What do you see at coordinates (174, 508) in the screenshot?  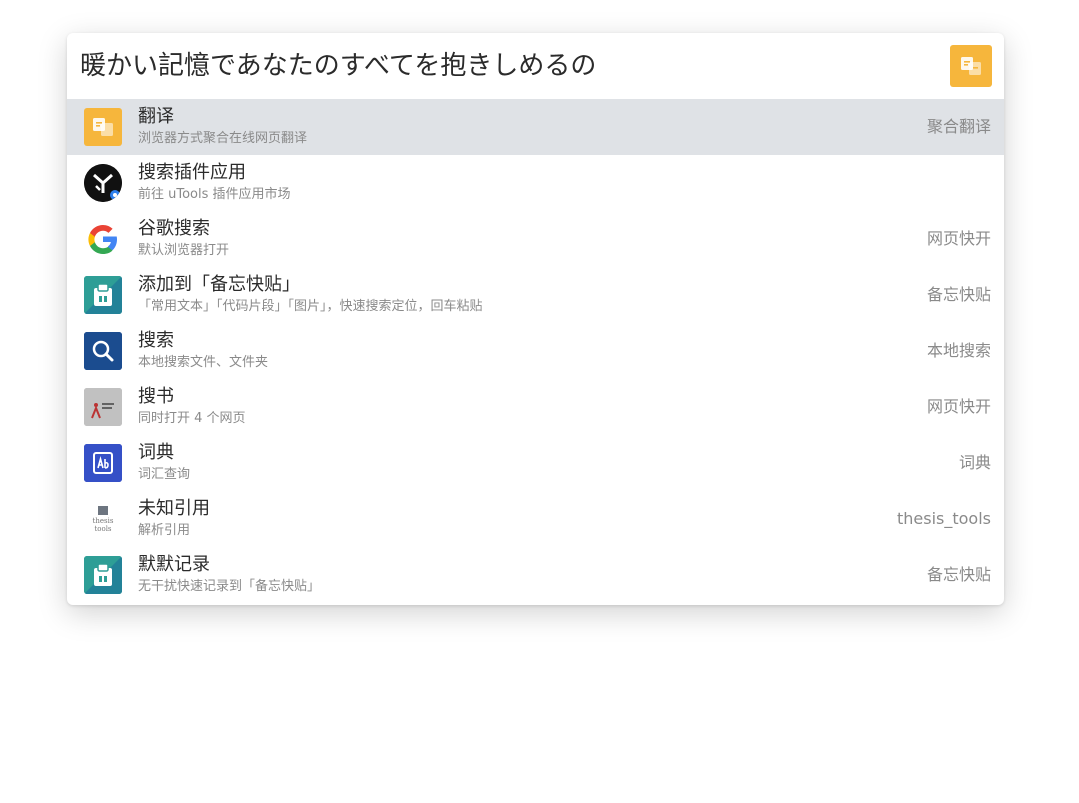 I see `result-title: 未知引用` at bounding box center [174, 508].